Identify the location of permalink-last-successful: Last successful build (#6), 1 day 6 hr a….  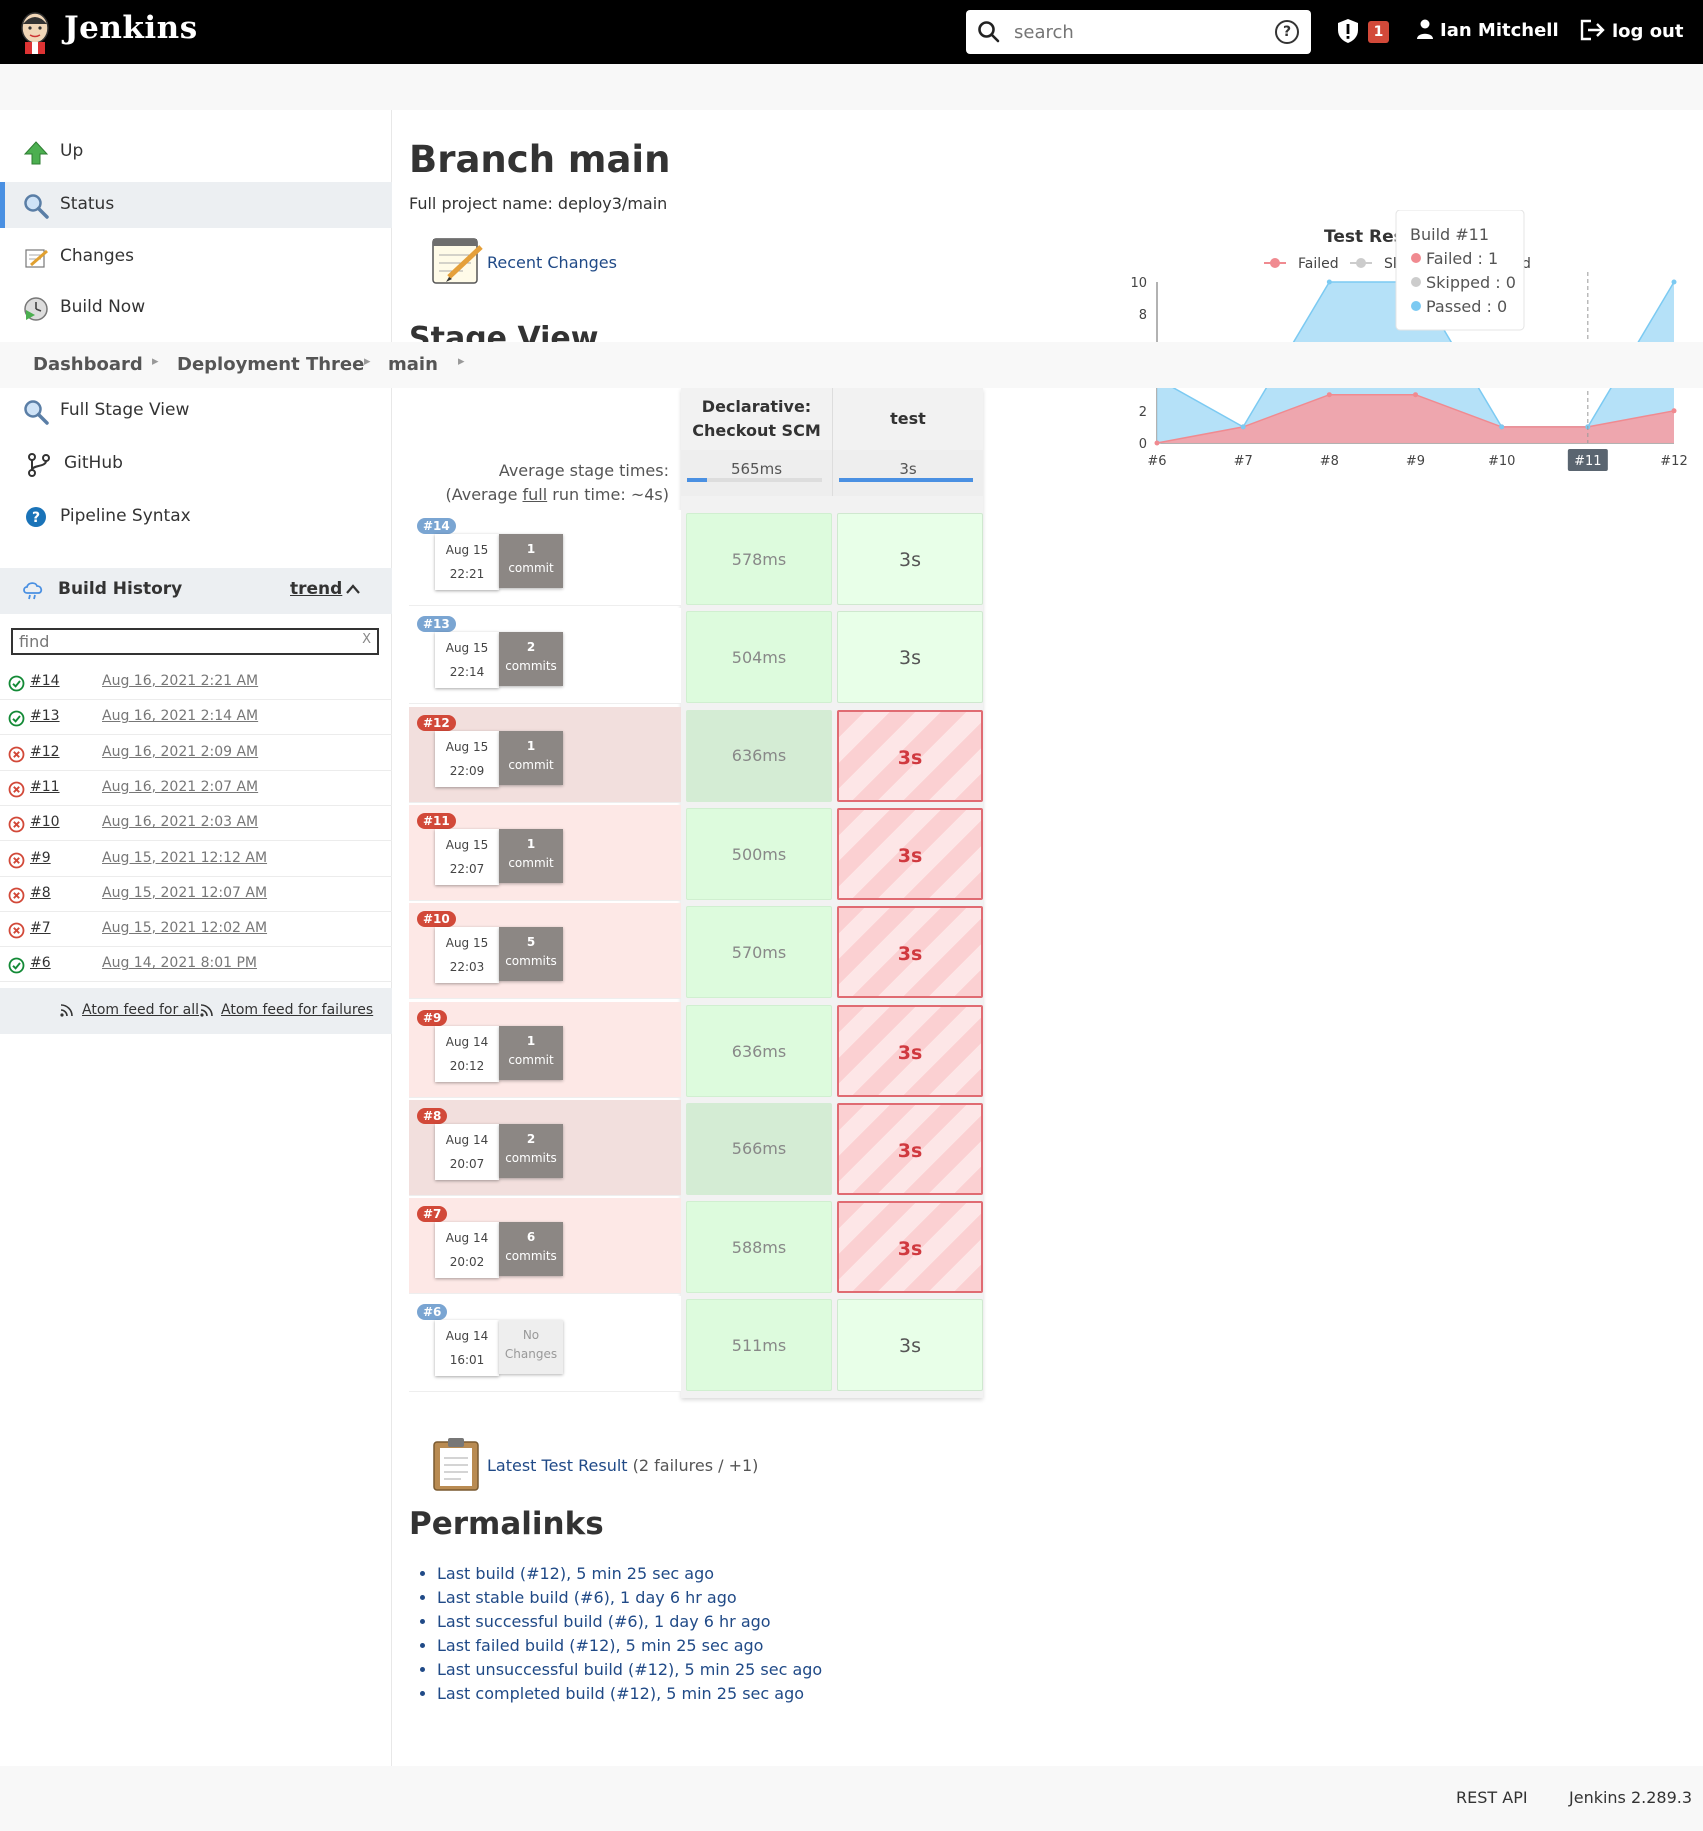
(604, 1621).